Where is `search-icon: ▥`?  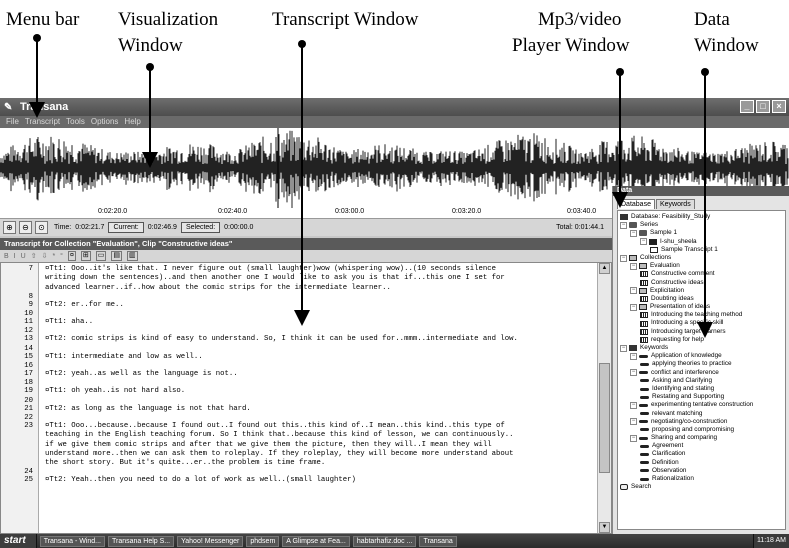
search-icon: ▥ is located at coordinates (132, 256).